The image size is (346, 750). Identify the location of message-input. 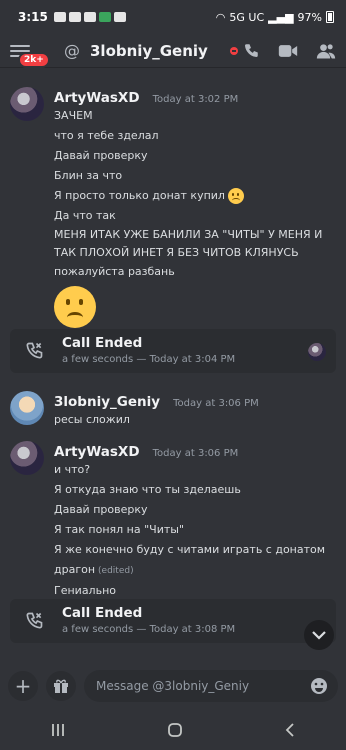
(211, 686).